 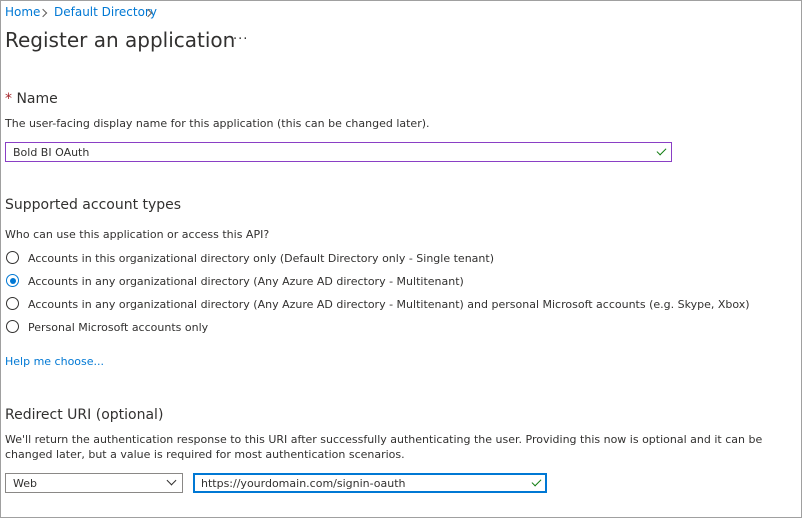 What do you see at coordinates (12, 280) in the screenshot?
I see `radio-multitenant` at bounding box center [12, 280].